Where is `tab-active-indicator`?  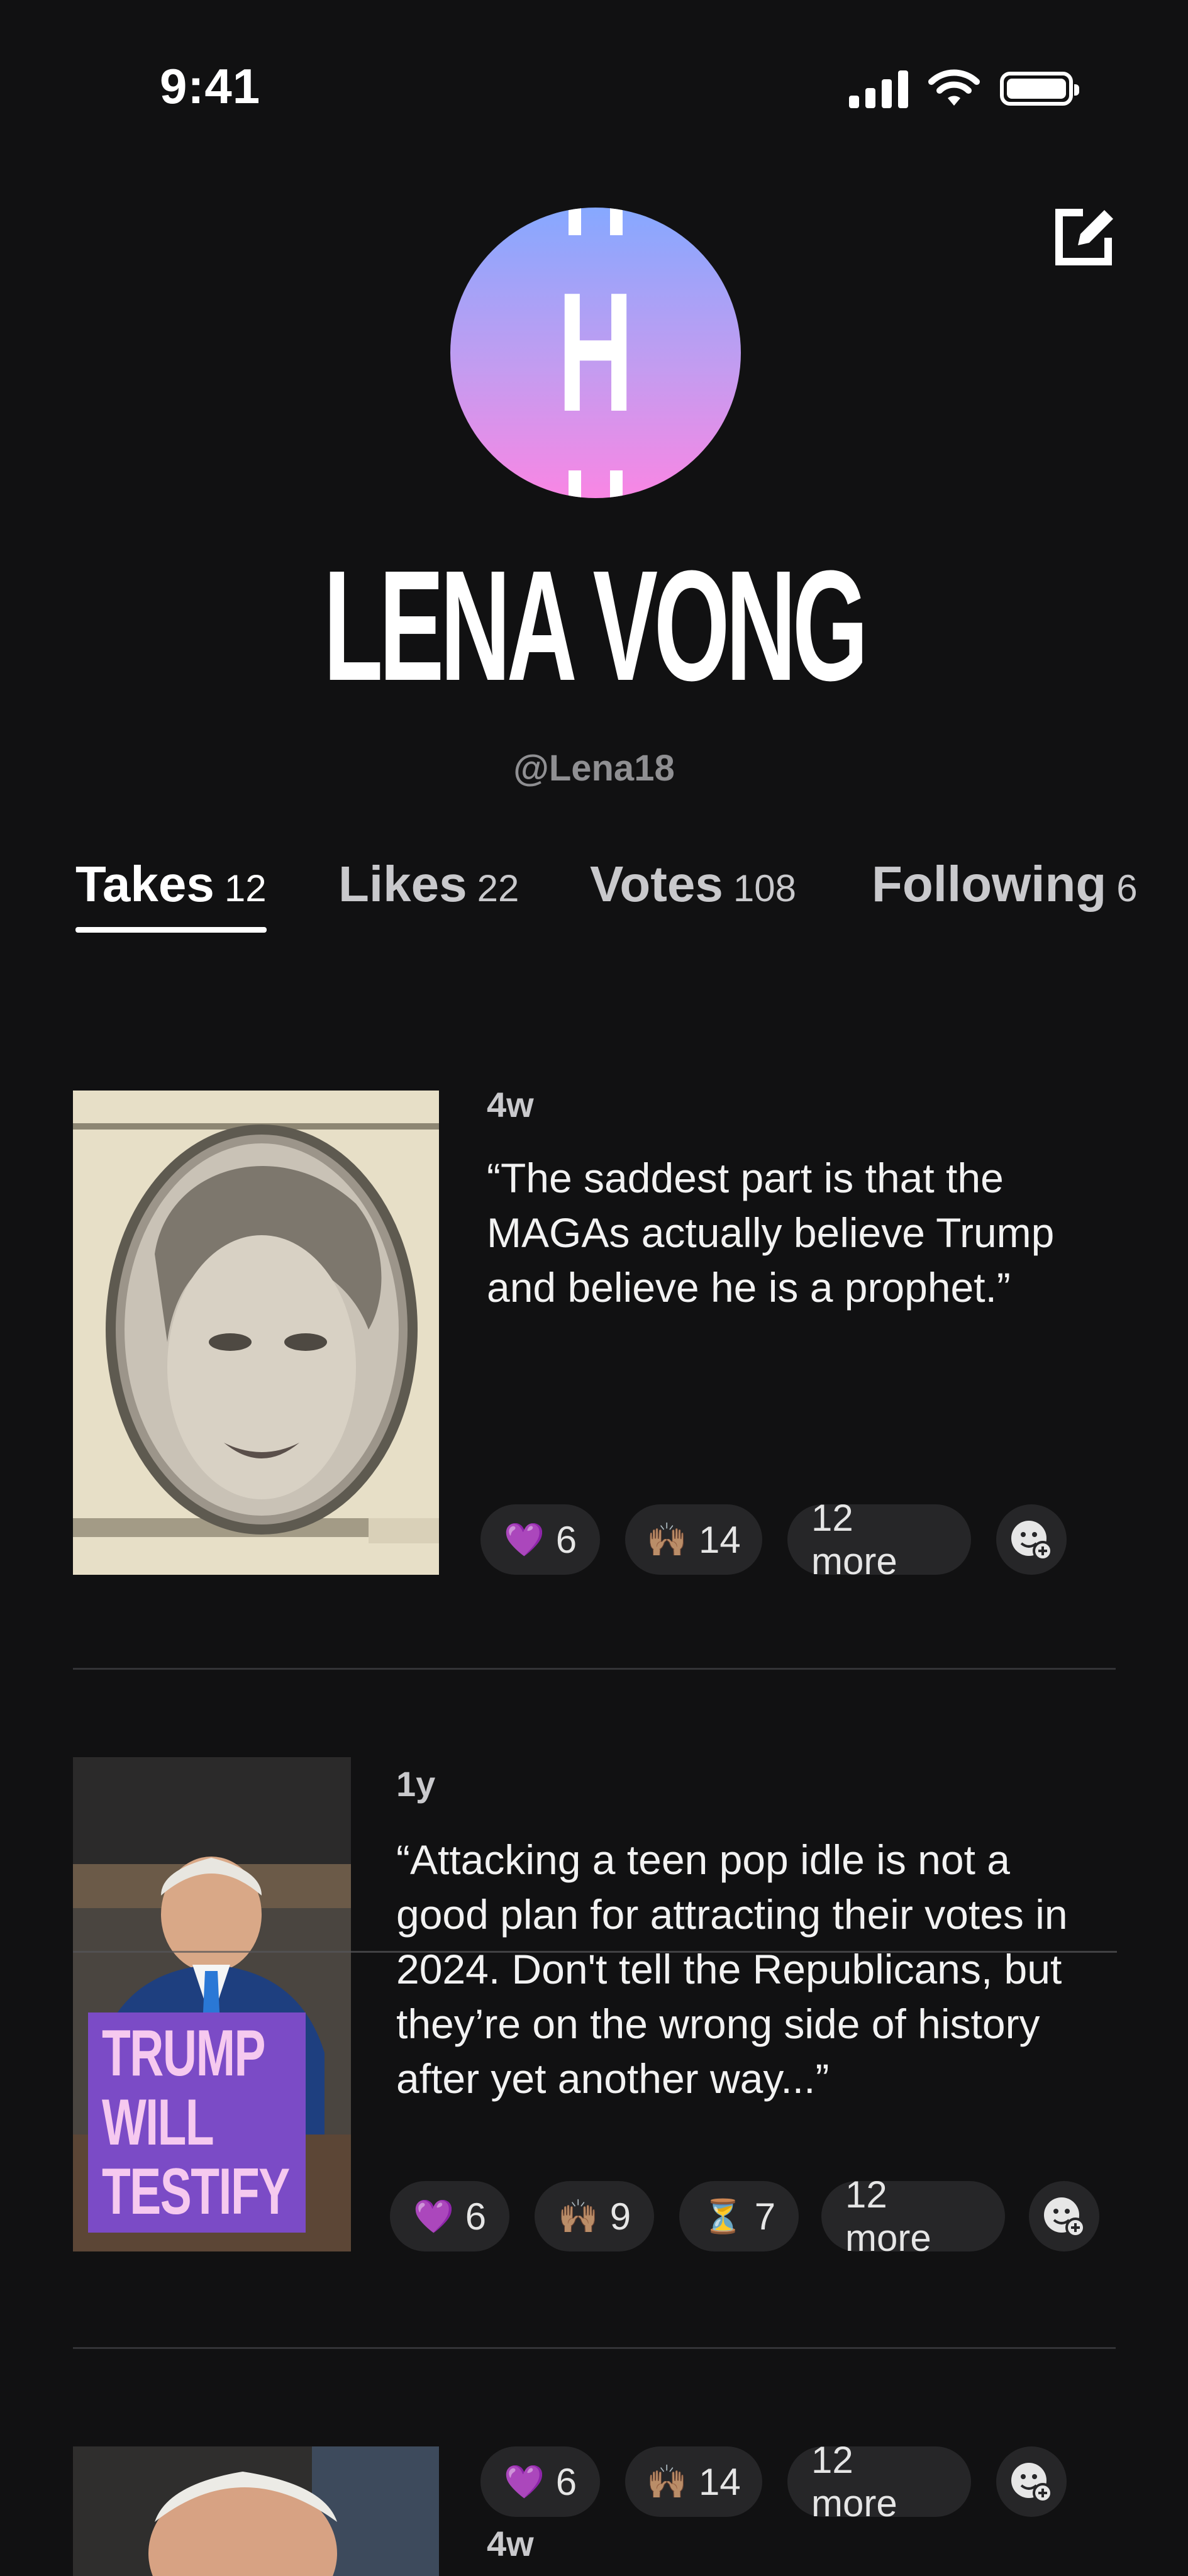 tab-active-indicator is located at coordinates (171, 930).